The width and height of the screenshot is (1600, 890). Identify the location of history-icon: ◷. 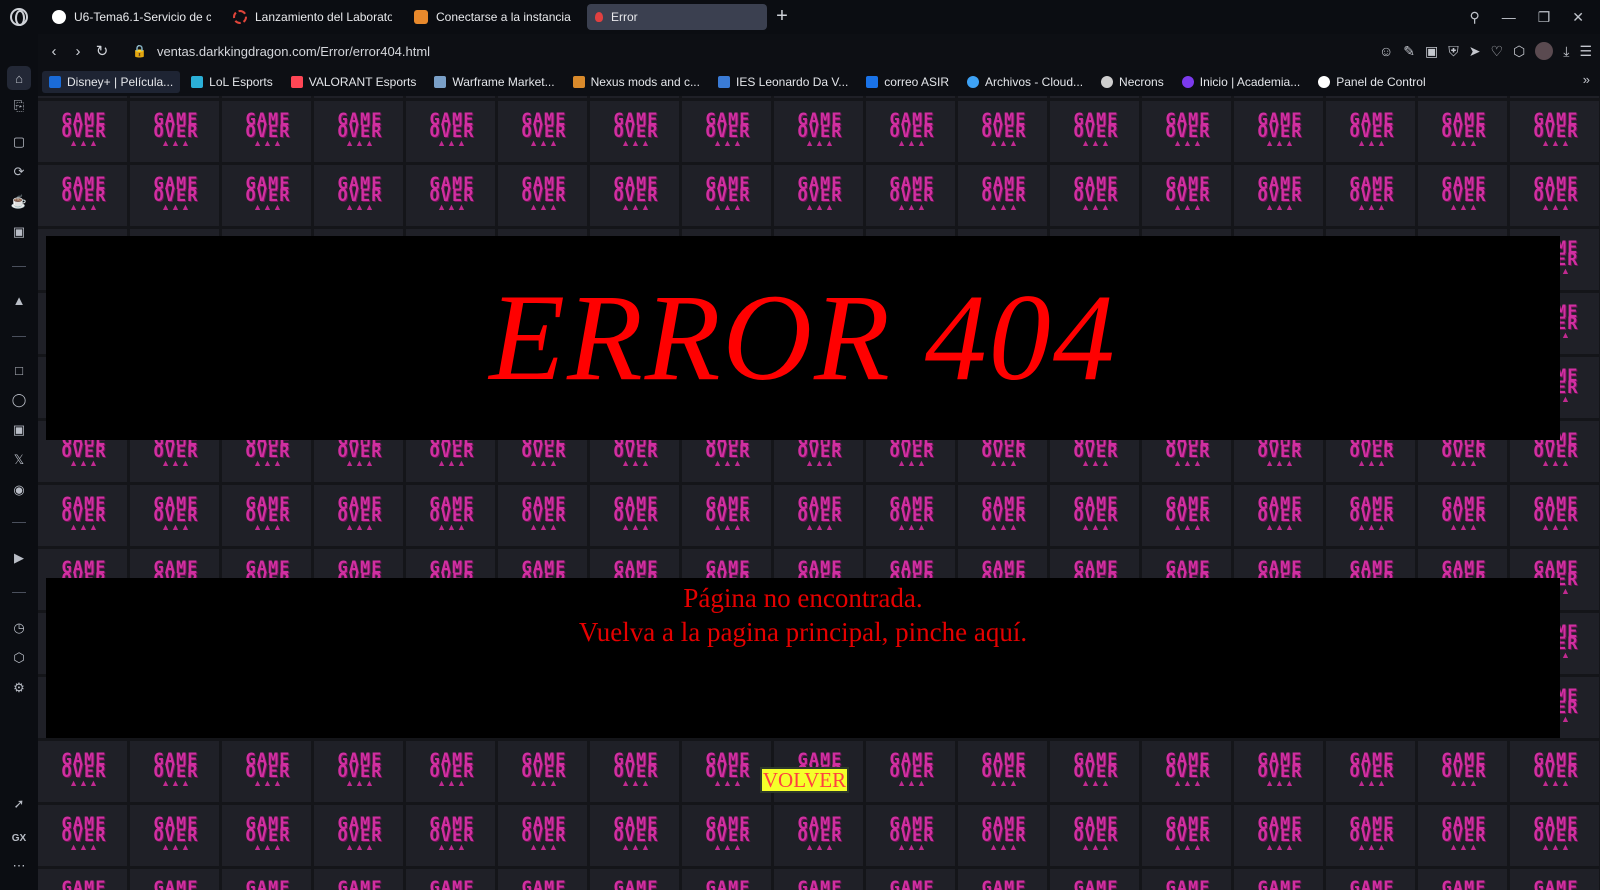
(19, 628).